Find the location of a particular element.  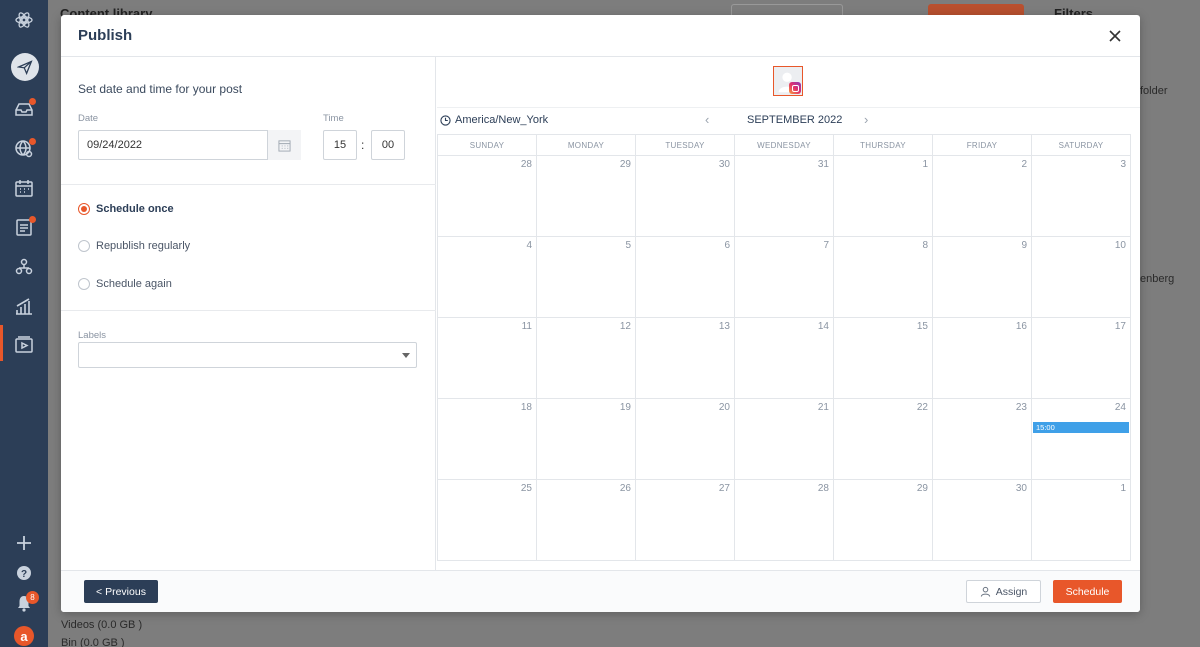

radio-label: Schedule again is located at coordinates (134, 284).